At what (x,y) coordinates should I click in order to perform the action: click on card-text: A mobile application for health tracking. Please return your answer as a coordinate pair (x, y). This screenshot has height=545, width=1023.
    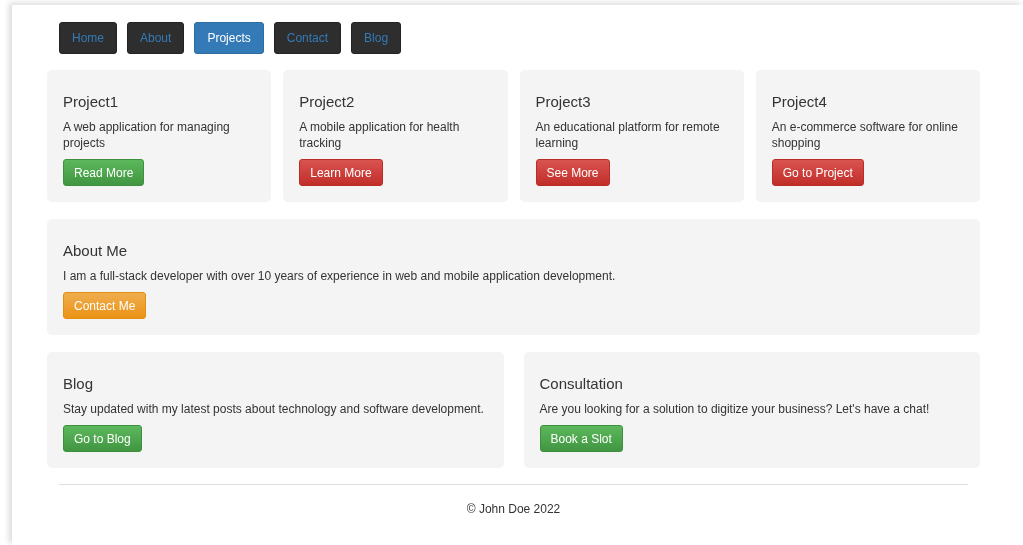
    Looking at the image, I should click on (380, 135).